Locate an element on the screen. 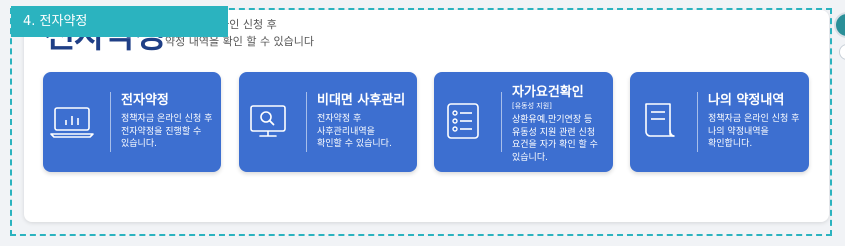  card-title: 자가요건확인 is located at coordinates (548, 92).